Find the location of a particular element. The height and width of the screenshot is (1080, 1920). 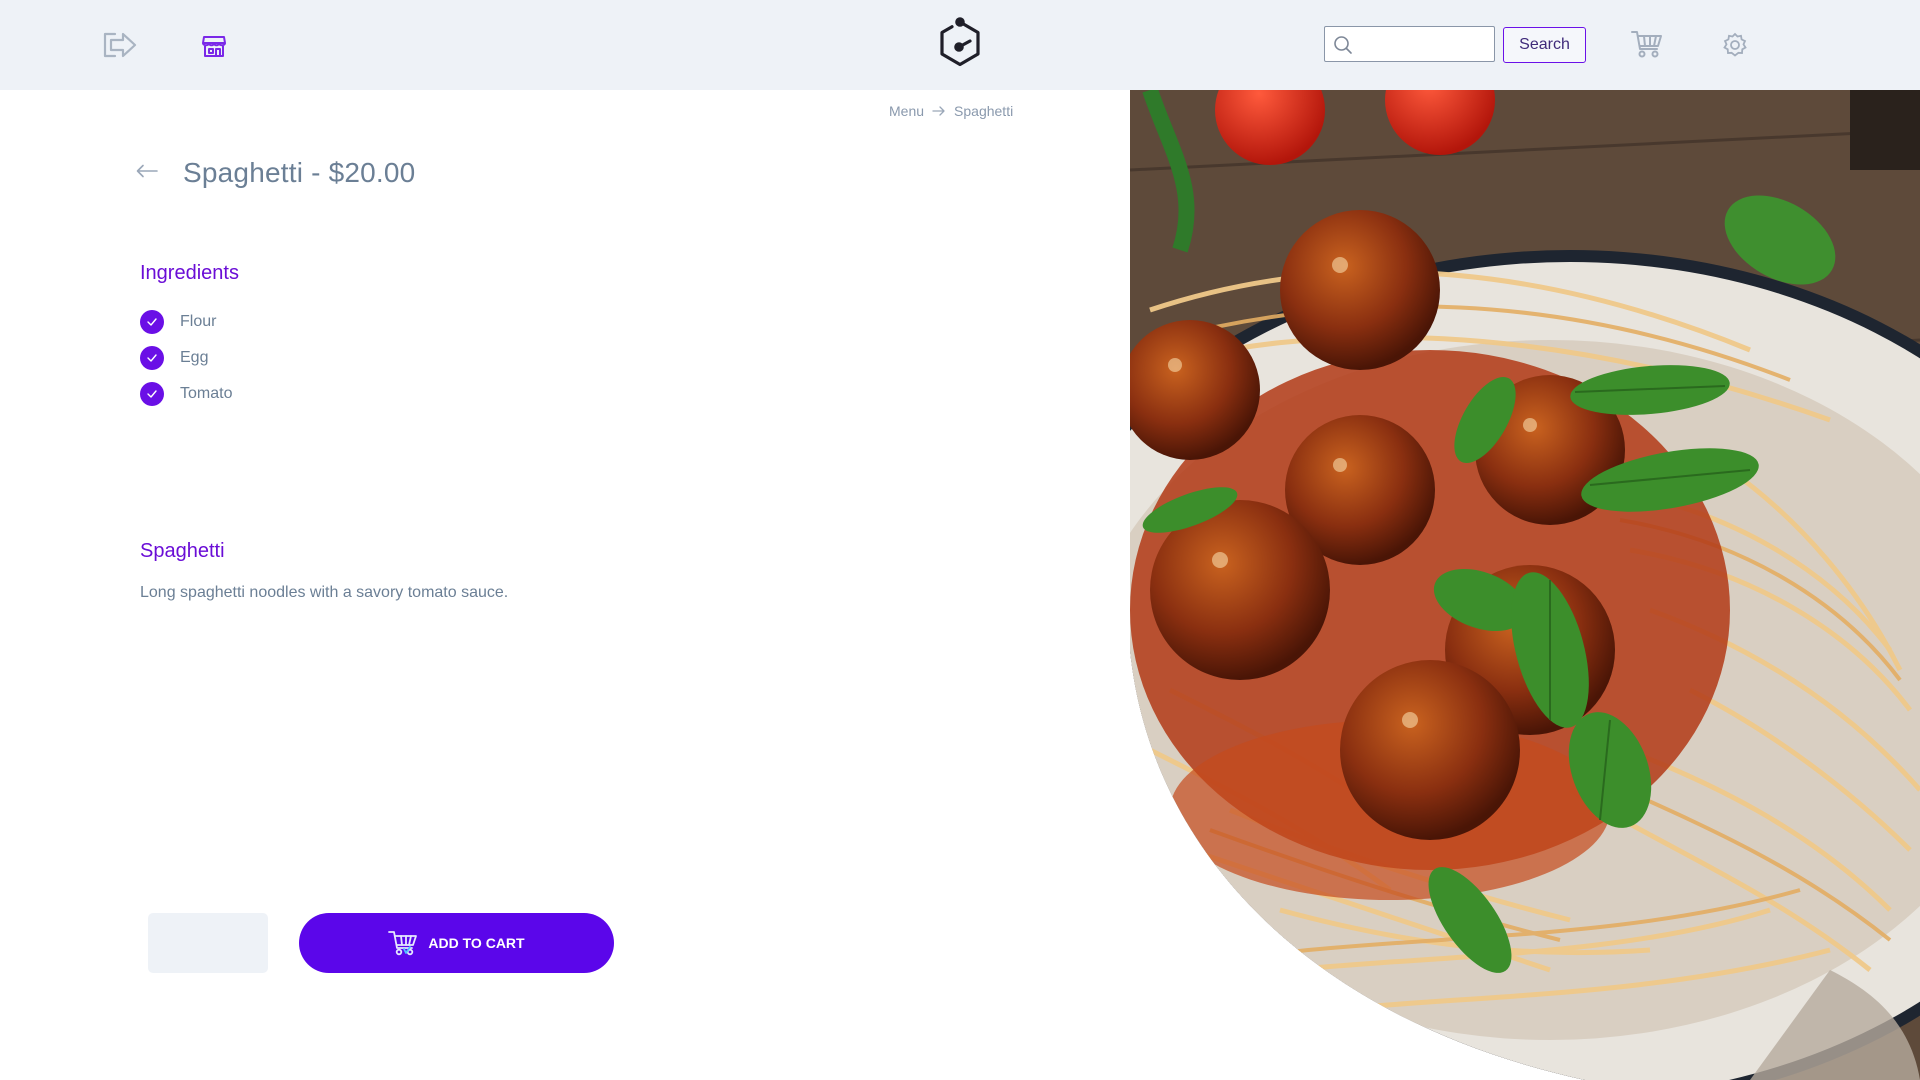

arrow-left-icon is located at coordinates (147, 171).